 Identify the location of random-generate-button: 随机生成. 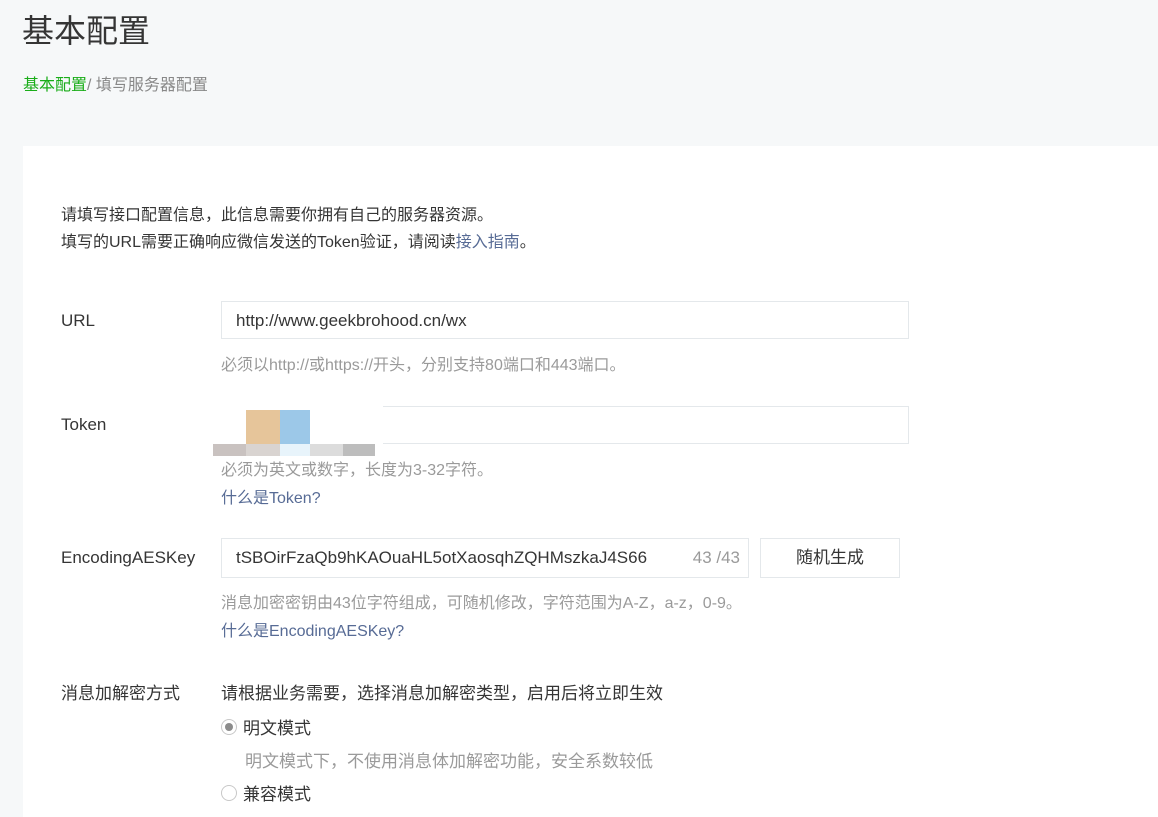
(830, 558).